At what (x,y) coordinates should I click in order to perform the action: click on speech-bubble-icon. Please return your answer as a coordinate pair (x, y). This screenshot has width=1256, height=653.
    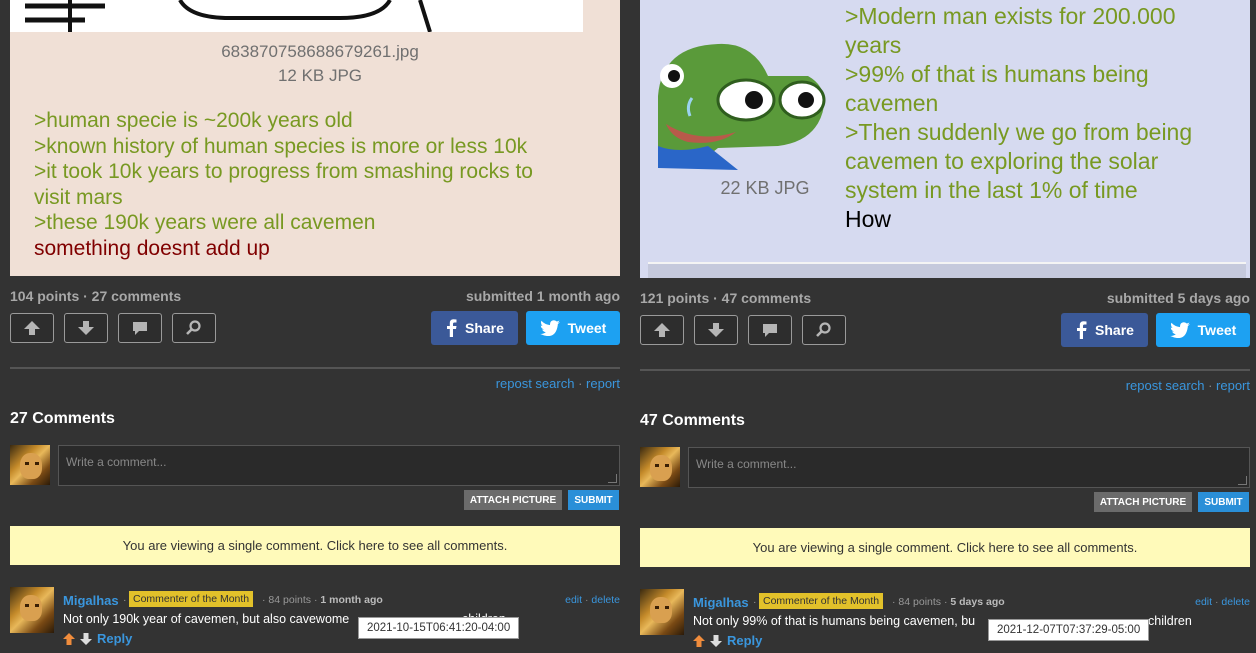
    Looking at the image, I should click on (140, 328).